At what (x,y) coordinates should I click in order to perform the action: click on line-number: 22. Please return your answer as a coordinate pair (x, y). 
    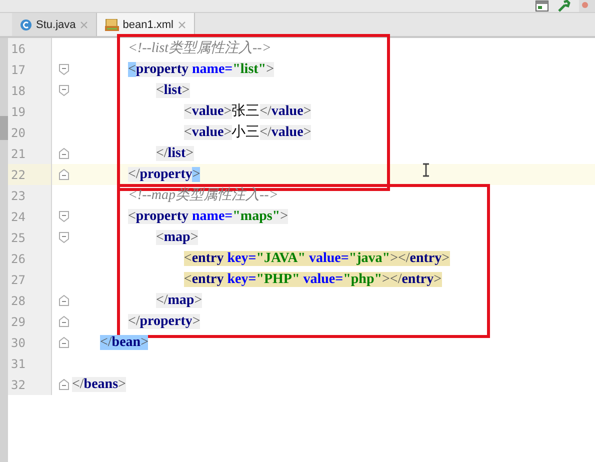
    Looking at the image, I should click on (18, 175).